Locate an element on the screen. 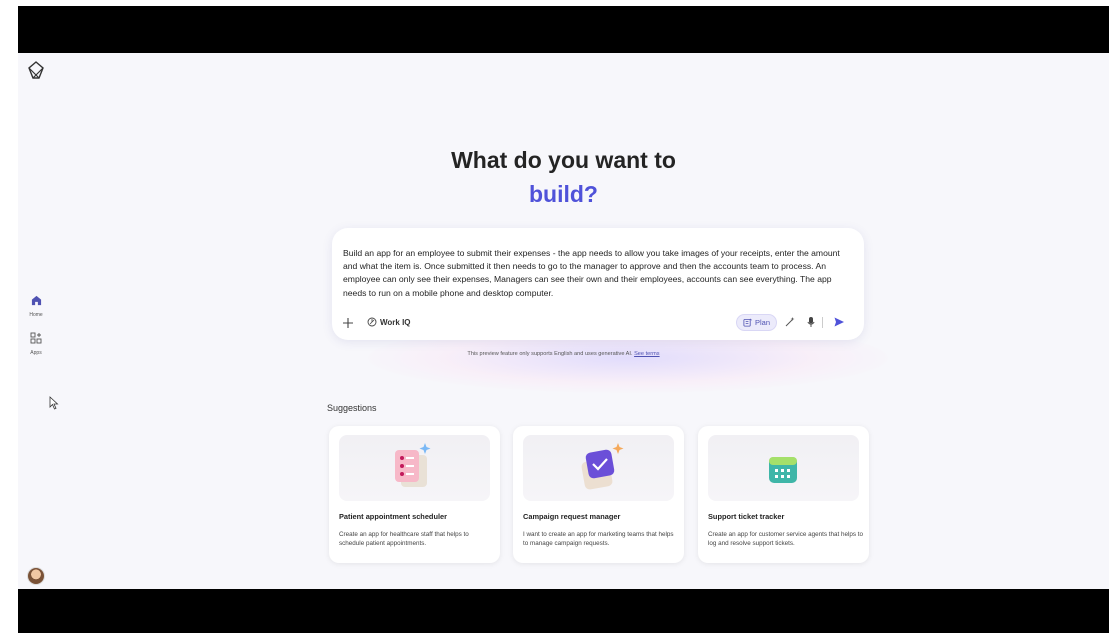  toolbar-divider is located at coordinates (822, 322).